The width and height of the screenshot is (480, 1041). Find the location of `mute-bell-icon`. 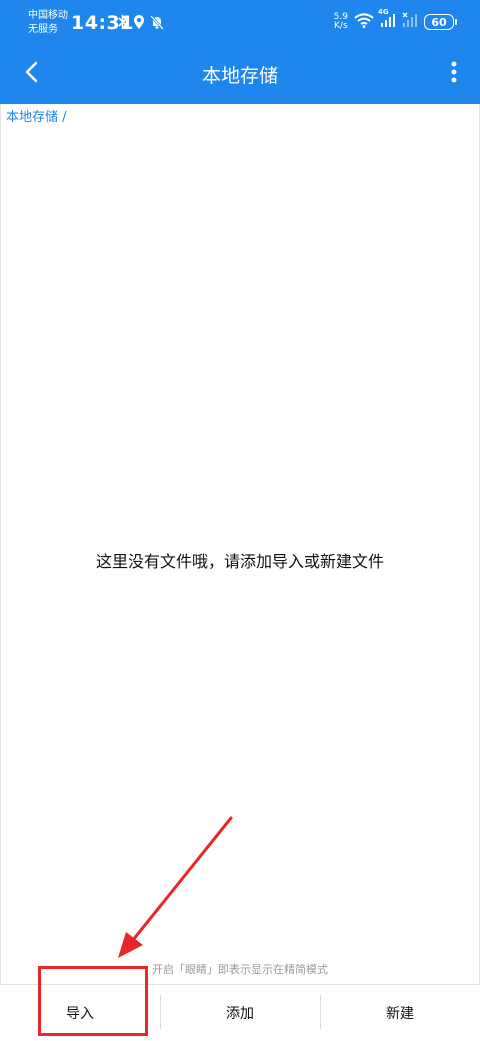

mute-bell-icon is located at coordinates (157, 24).